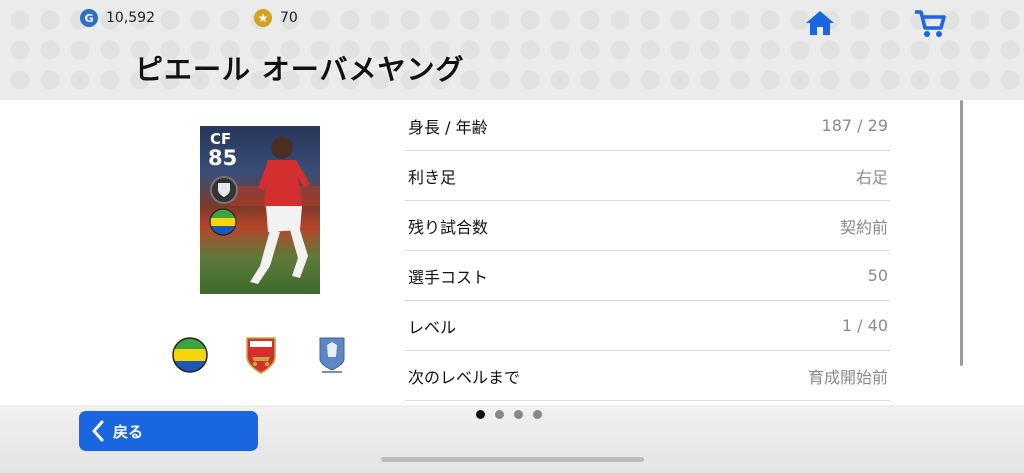 Image resolution: width=1024 pixels, height=473 pixels. What do you see at coordinates (223, 158) in the screenshot?
I see `card-rating: 85` at bounding box center [223, 158].